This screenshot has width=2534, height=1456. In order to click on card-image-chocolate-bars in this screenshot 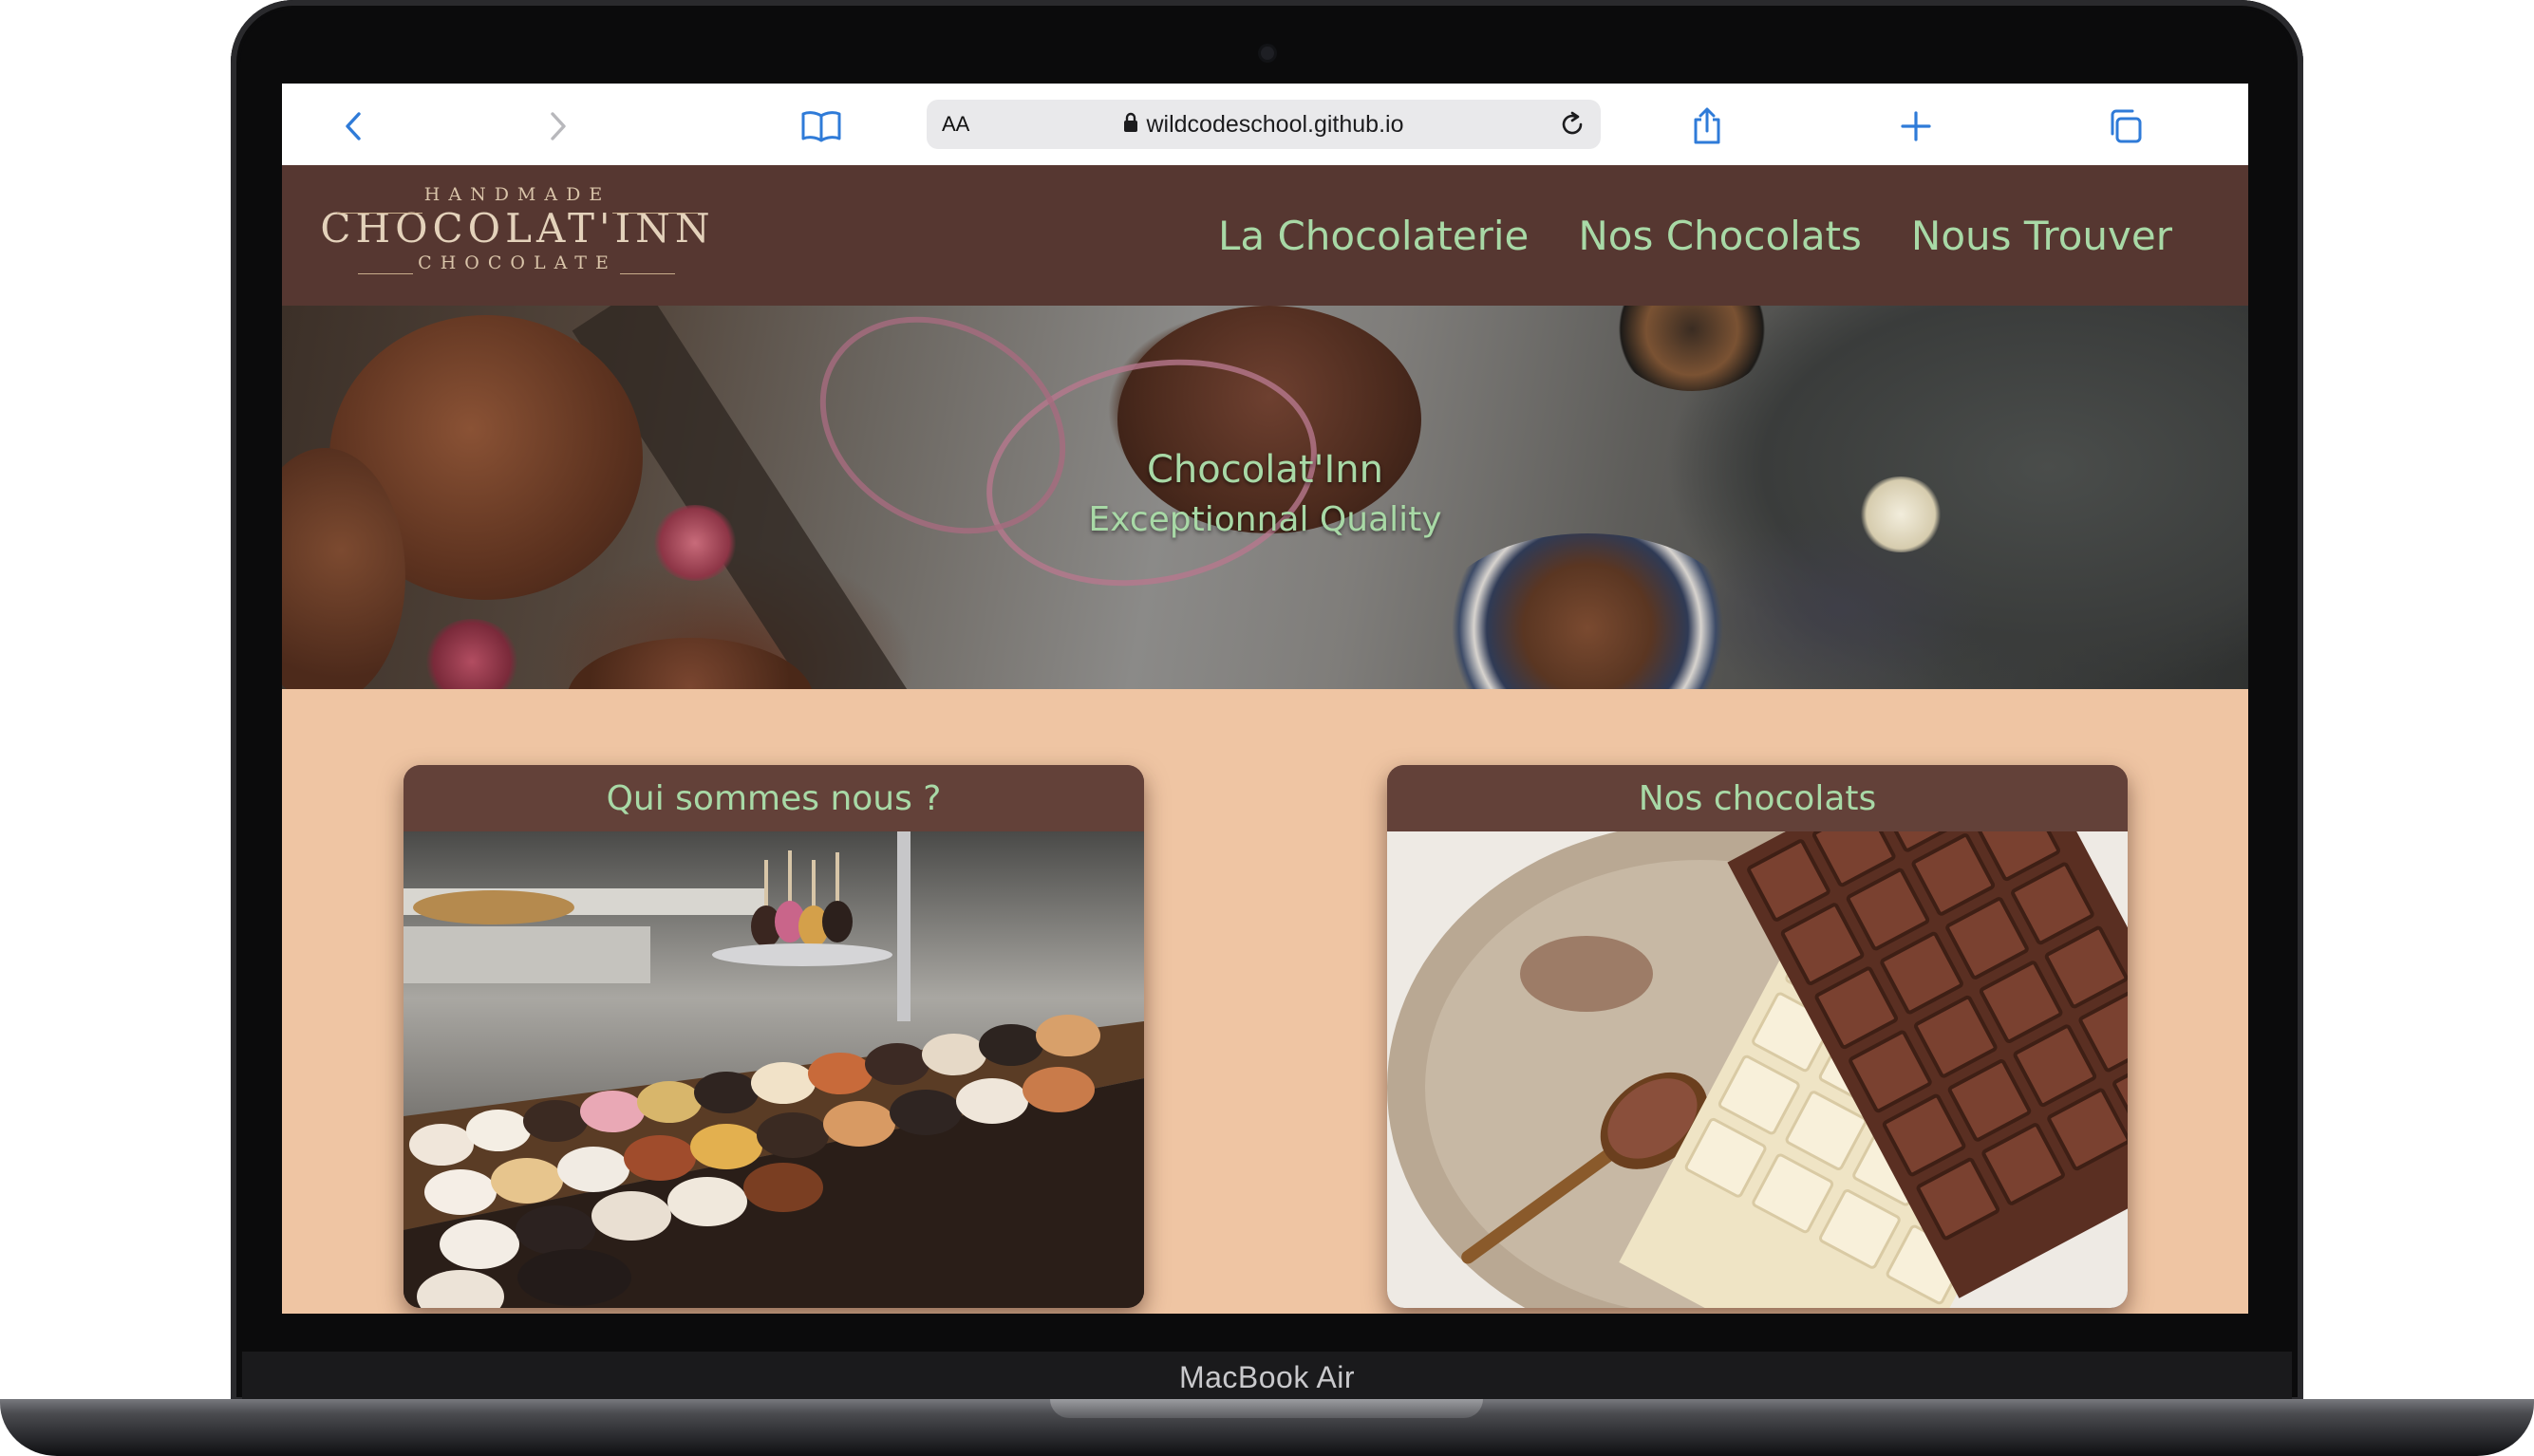, I will do `click(1758, 1069)`.